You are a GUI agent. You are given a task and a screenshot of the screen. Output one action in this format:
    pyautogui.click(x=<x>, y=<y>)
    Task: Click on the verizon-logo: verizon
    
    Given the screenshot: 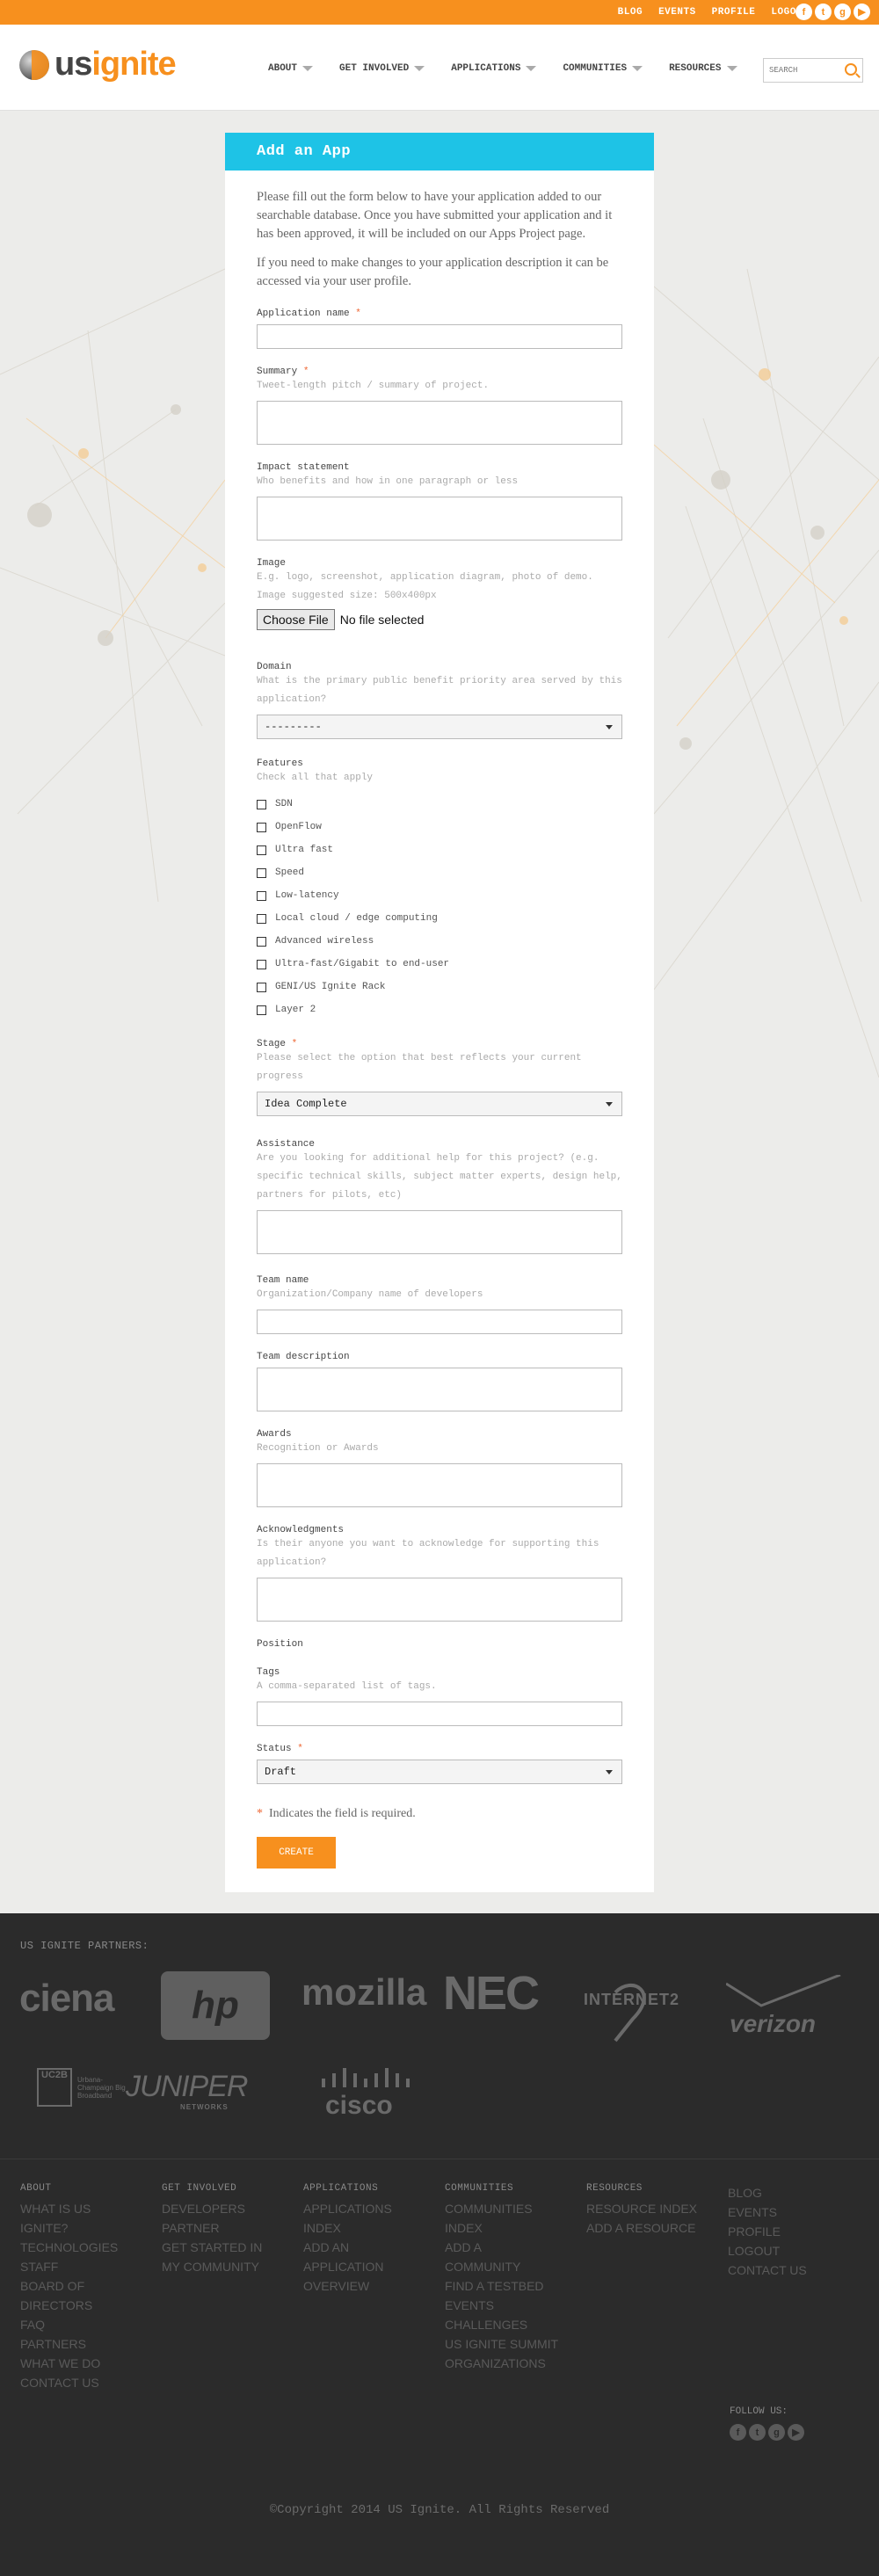 What is the action you would take?
    pyautogui.click(x=773, y=2024)
    